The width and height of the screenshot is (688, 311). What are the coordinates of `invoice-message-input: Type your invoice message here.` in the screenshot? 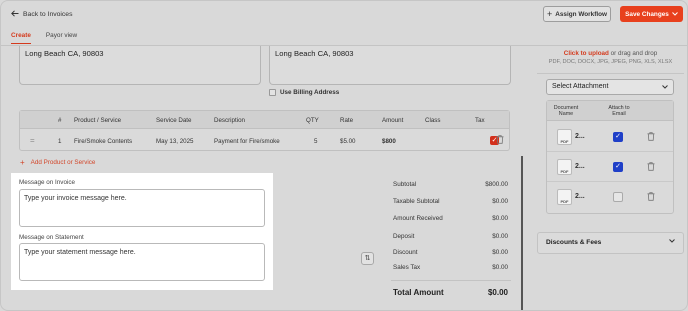 It's located at (142, 208).